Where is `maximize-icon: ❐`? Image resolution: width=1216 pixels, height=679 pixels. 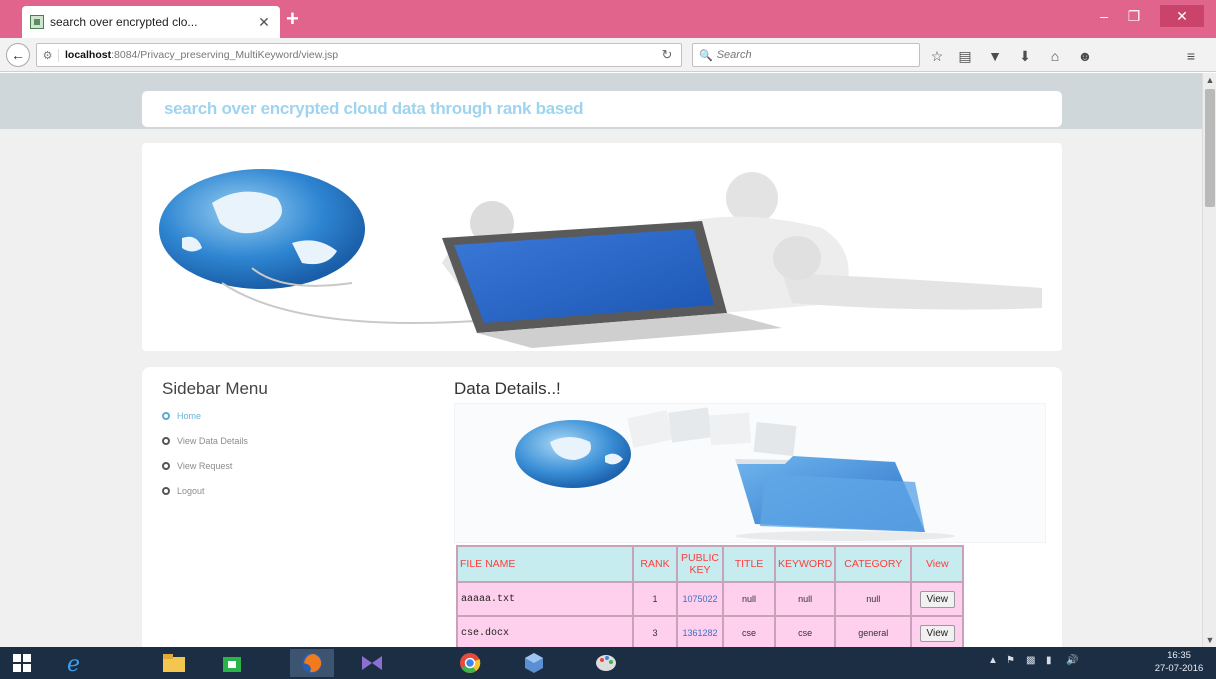
maximize-icon: ❐ is located at coordinates (1134, 16).